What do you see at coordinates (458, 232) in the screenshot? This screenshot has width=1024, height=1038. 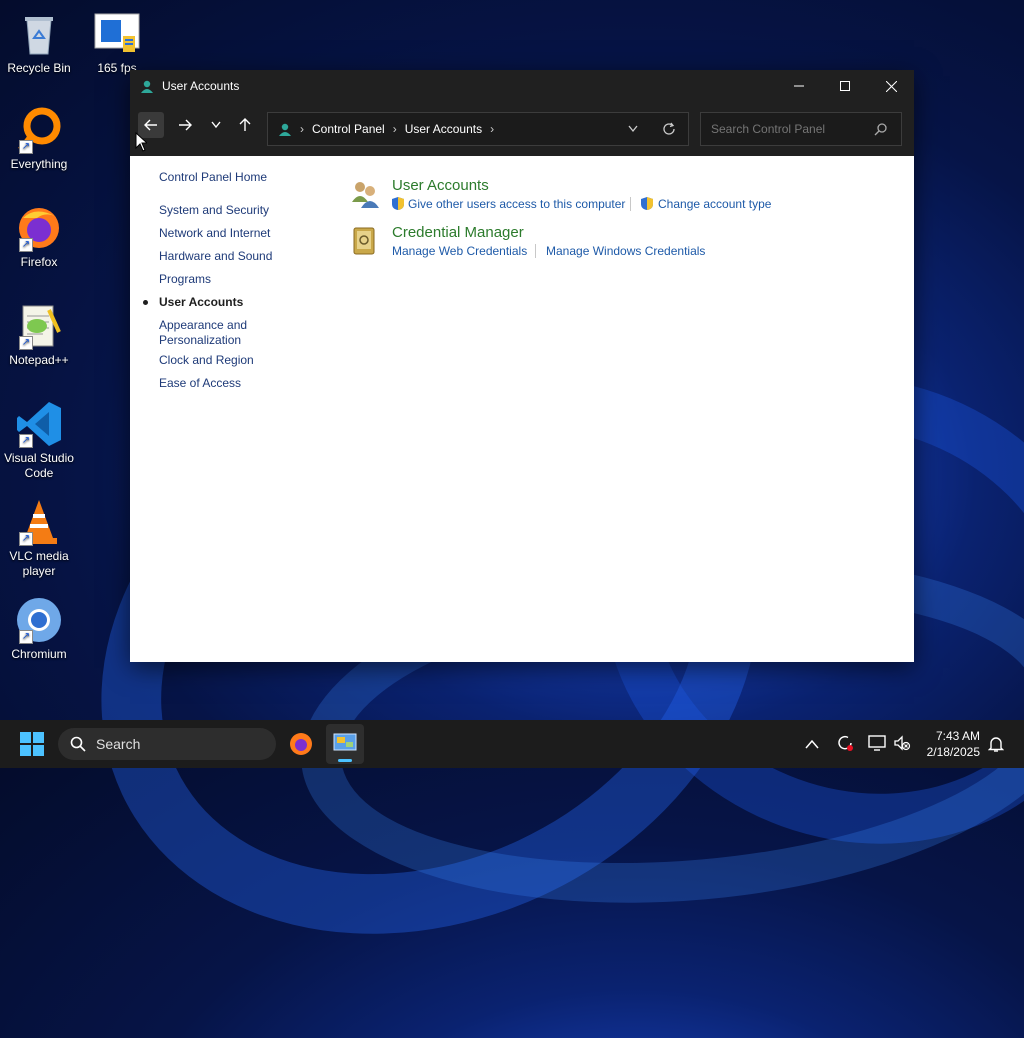 I see `category-title-credential-manager: Credential Manager` at bounding box center [458, 232].